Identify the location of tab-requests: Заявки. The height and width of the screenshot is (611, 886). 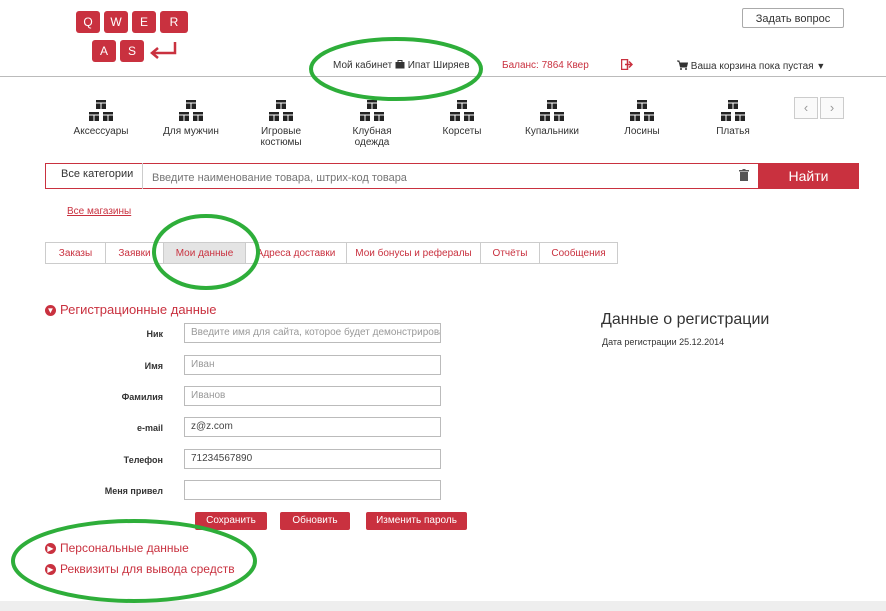
(134, 253).